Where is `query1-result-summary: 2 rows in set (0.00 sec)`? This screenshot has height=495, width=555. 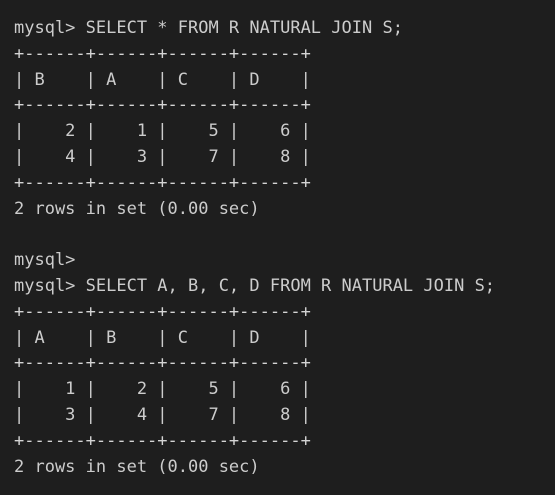
query1-result-summary: 2 rows in set (0.00 sec) is located at coordinates (137, 208).